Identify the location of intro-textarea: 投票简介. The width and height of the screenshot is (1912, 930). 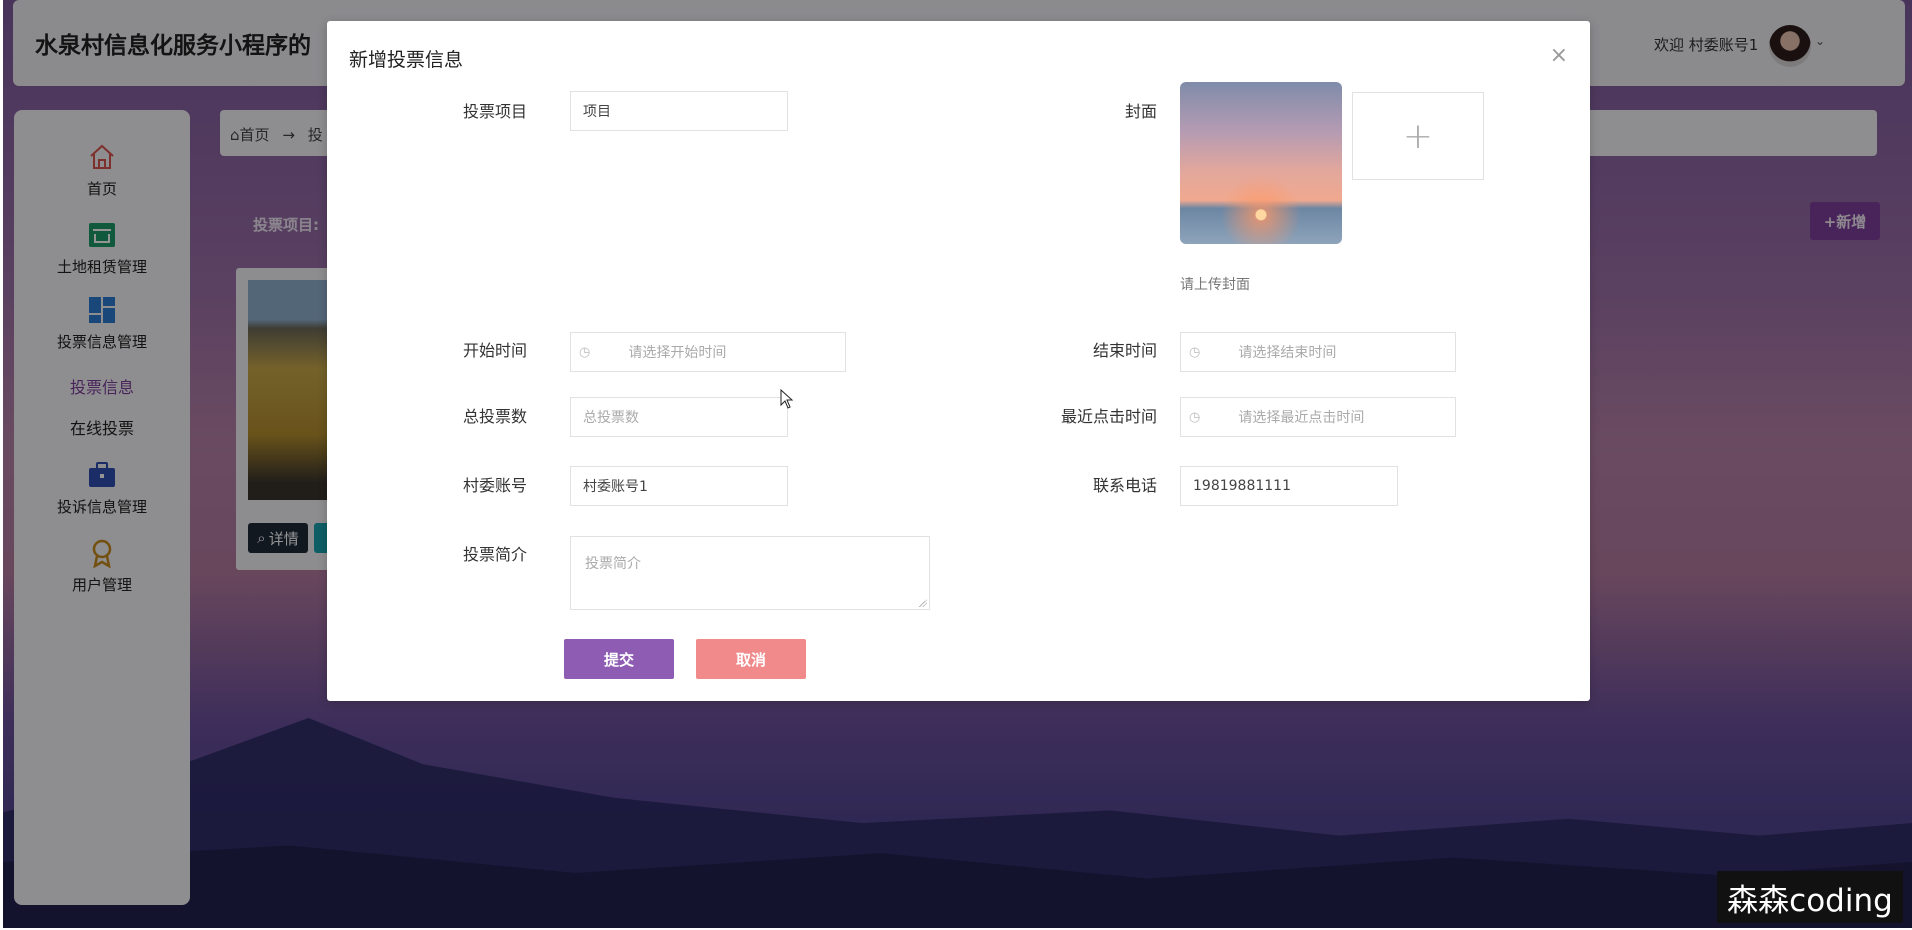
(750, 573).